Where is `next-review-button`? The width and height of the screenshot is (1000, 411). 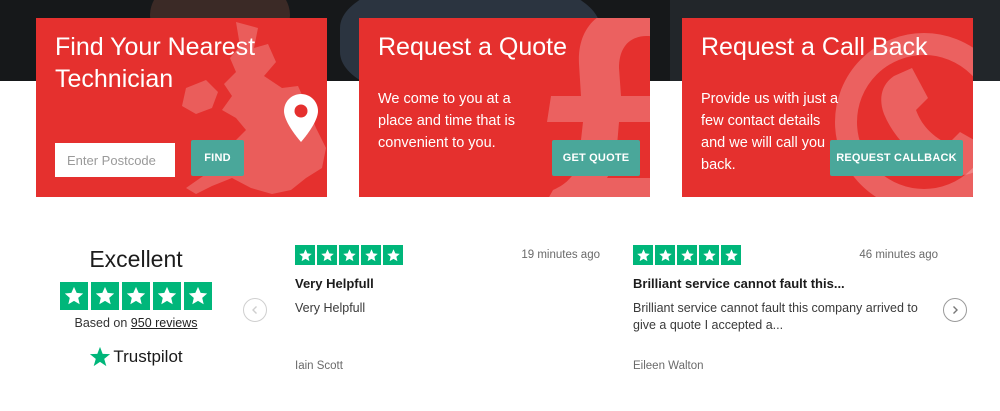
next-review-button is located at coordinates (955, 310).